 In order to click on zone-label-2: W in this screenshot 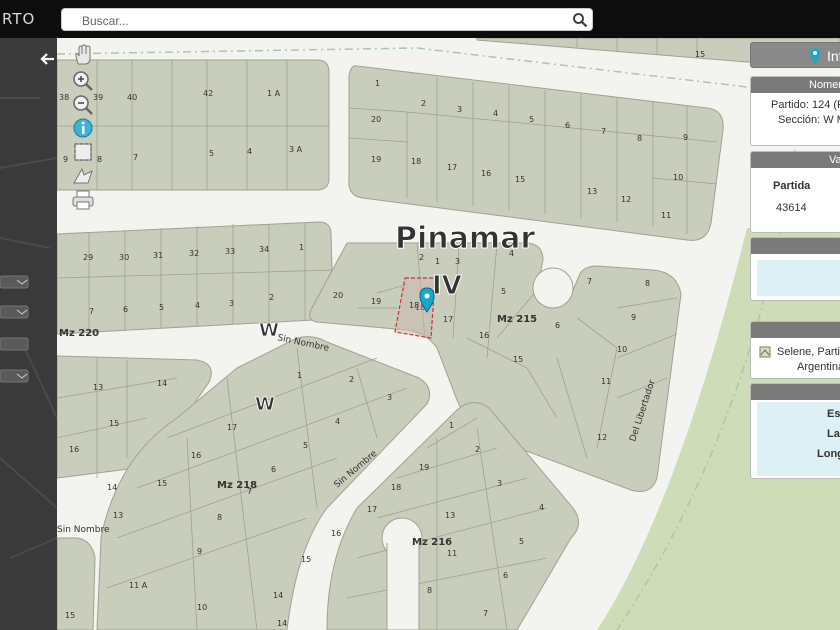, I will do `click(265, 404)`.